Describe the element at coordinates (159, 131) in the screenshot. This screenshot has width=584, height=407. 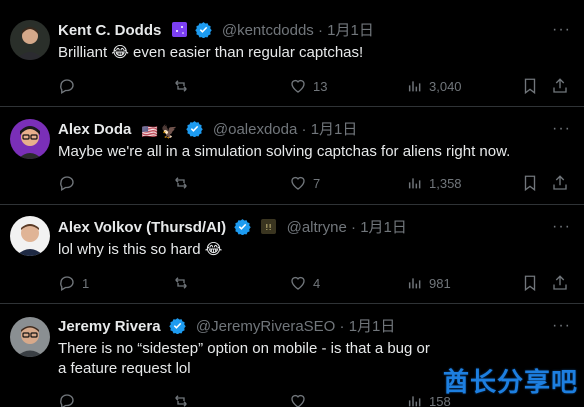
I see `name-emoji: 🇺🇸 🦅` at that location.